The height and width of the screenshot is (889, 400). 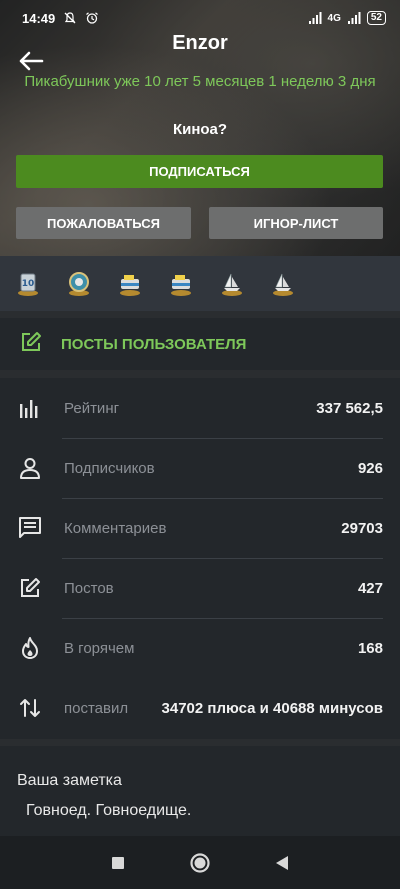 I want to click on note-title: Ваша заметка, so click(x=69, y=780).